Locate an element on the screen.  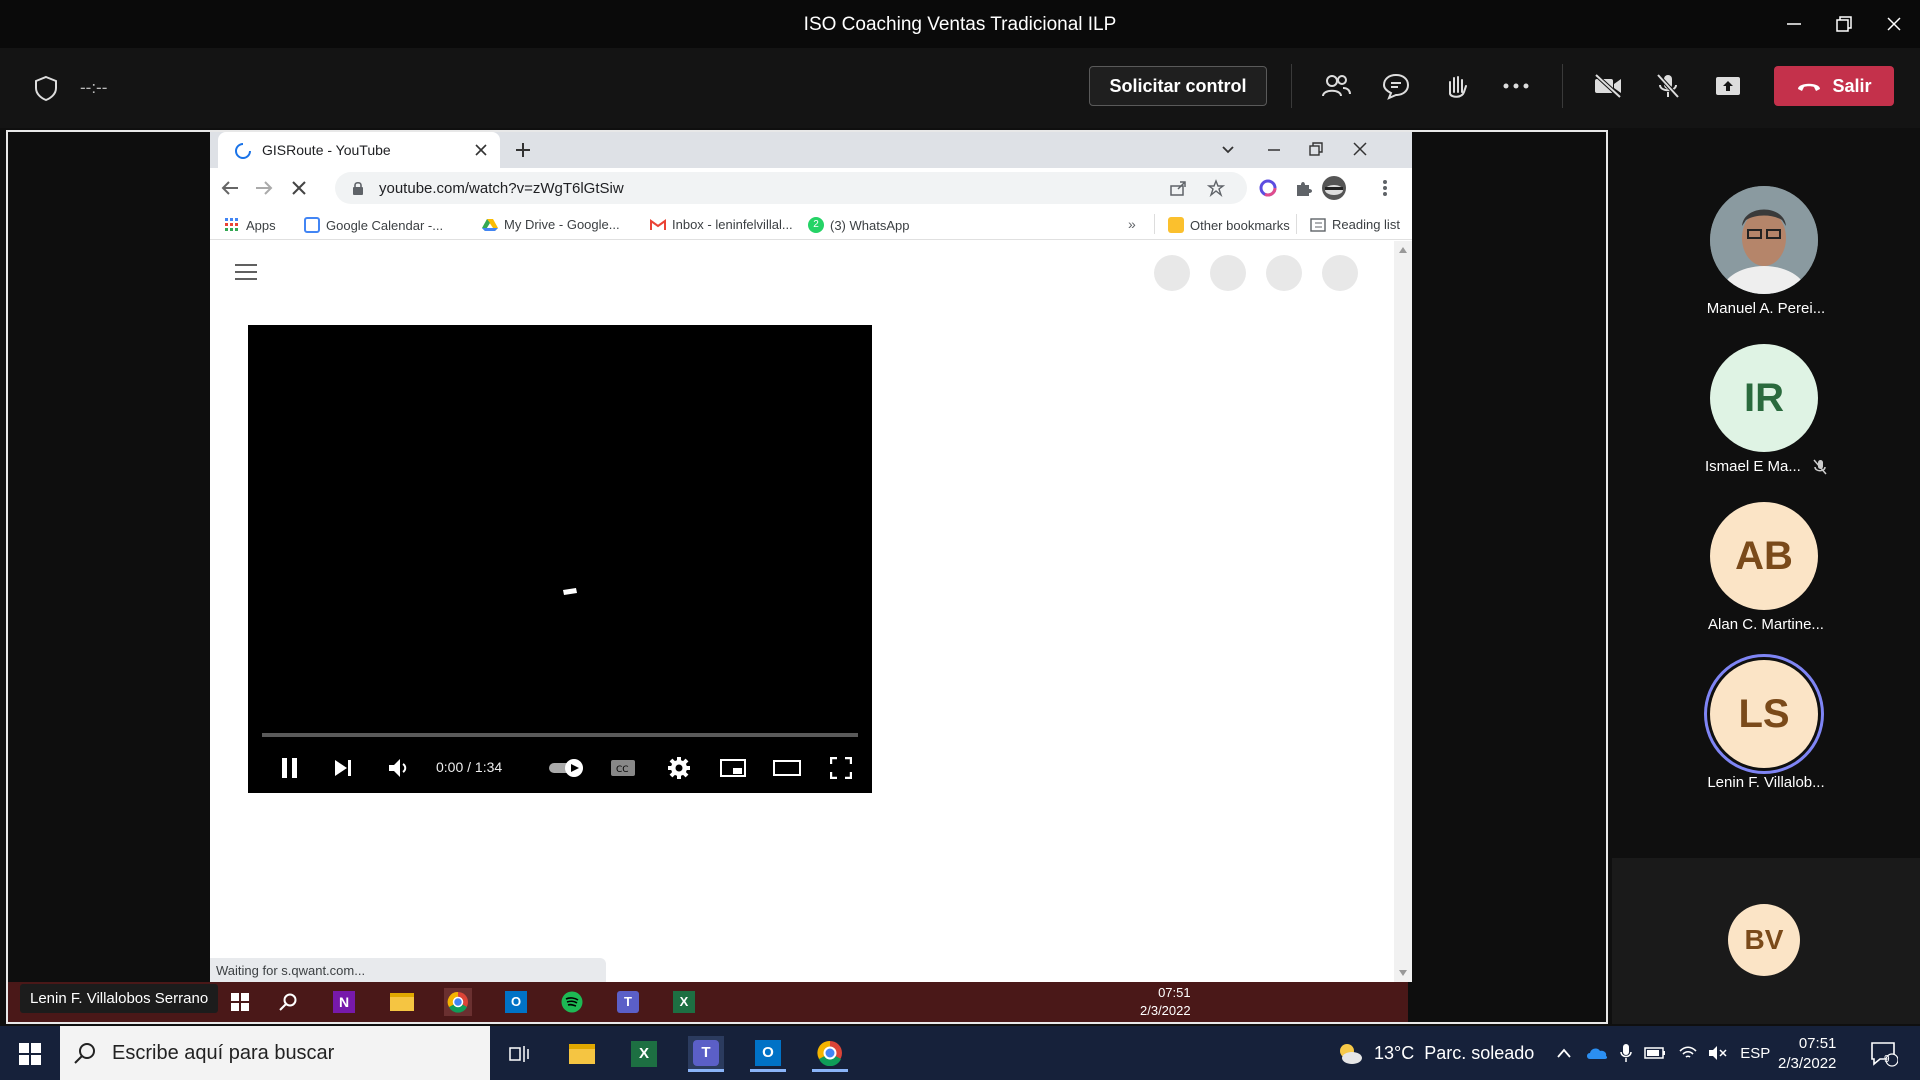
stop-loading-icon is located at coordinates (299, 188).